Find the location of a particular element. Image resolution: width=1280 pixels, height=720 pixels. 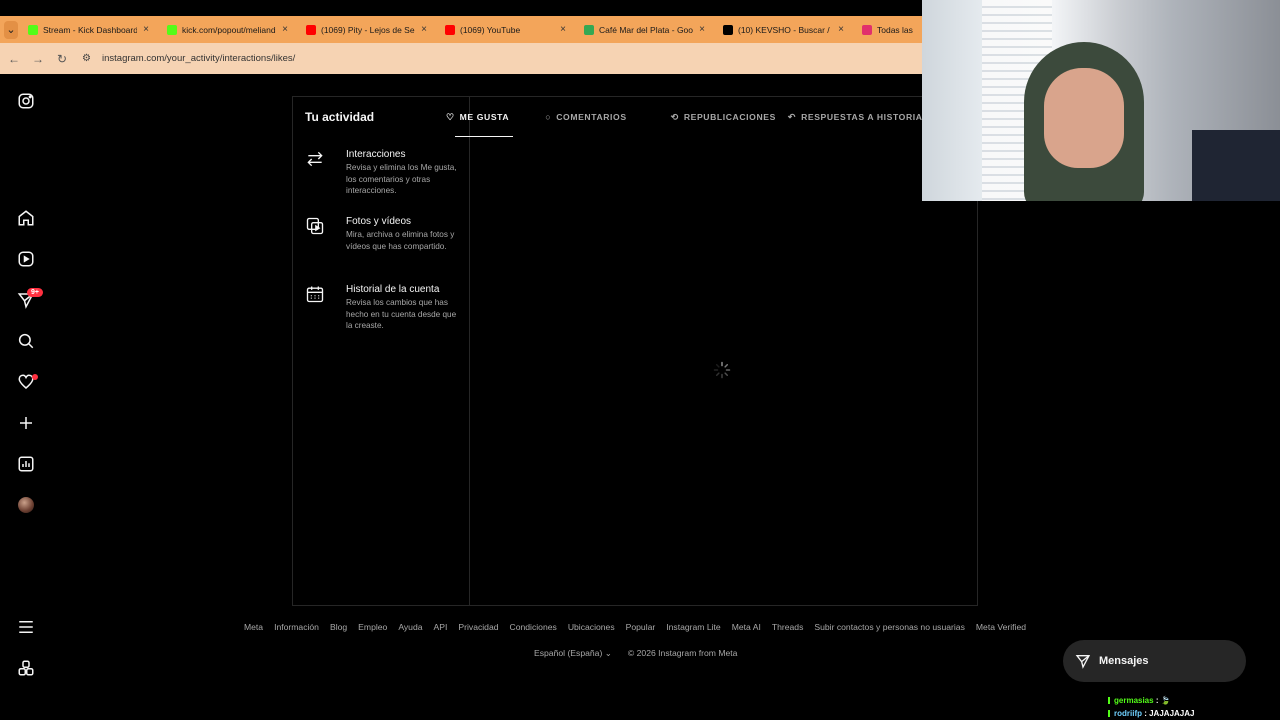

streamer-face is located at coordinates (1084, 118).